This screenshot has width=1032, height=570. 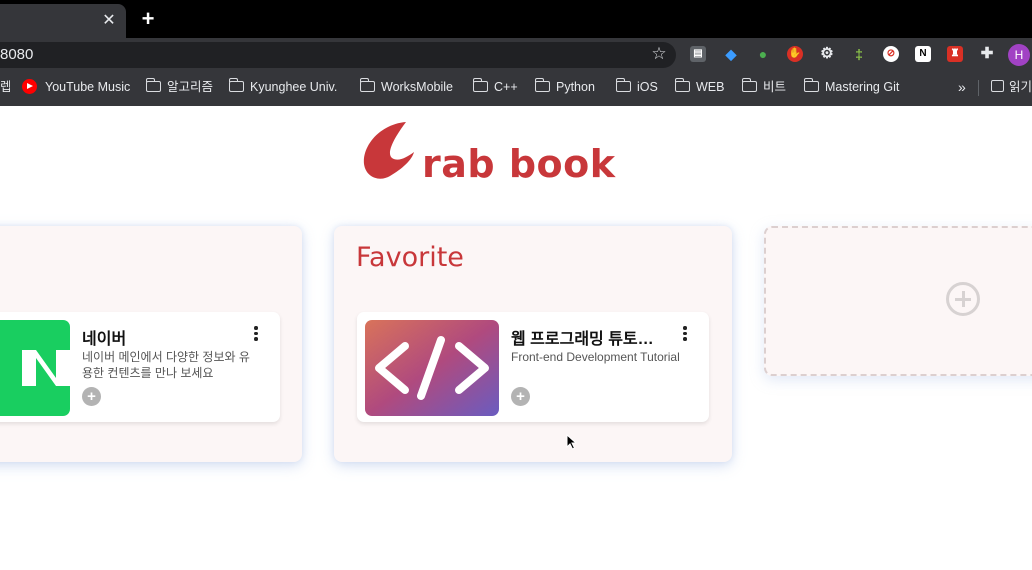 What do you see at coordinates (595, 357) in the screenshot?
I see `card-description: Front-end Development Tutorial` at bounding box center [595, 357].